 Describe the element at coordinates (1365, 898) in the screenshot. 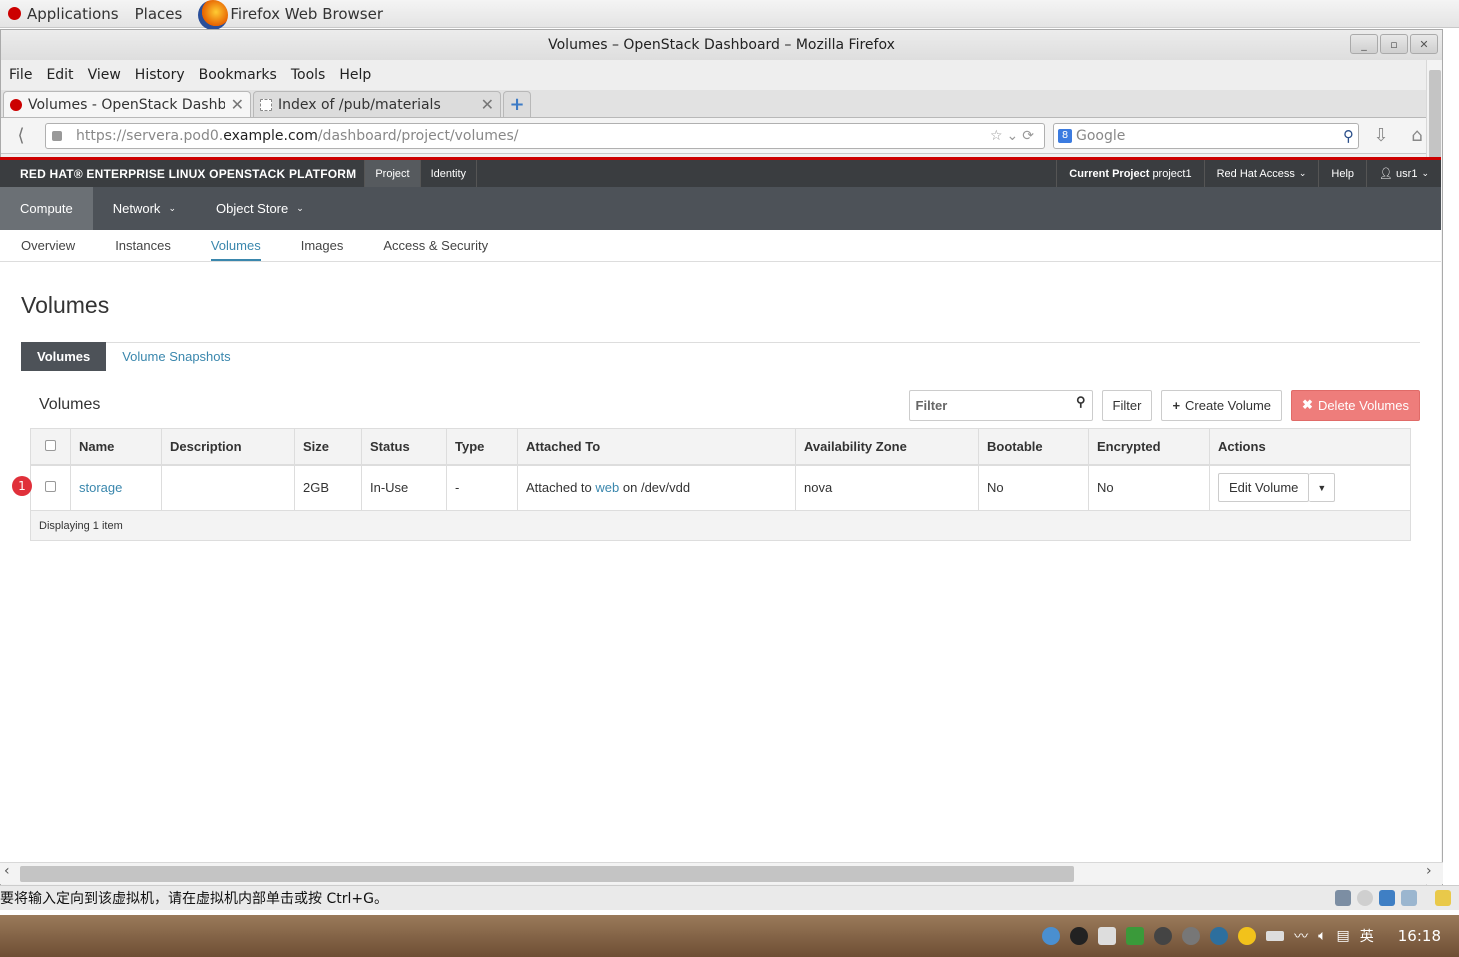

I see `cdrom-icon` at that location.